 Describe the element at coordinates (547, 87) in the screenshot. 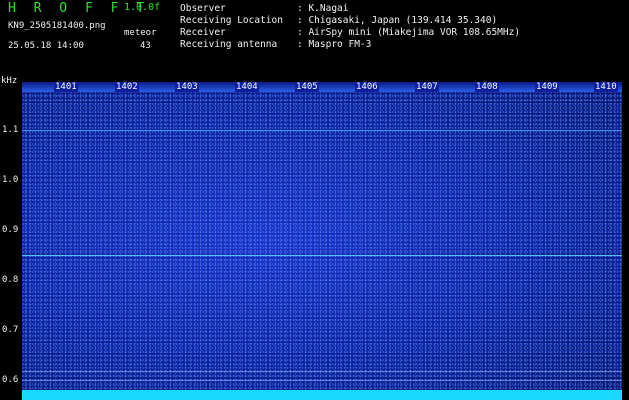

I see `hour-label: 1409` at that location.